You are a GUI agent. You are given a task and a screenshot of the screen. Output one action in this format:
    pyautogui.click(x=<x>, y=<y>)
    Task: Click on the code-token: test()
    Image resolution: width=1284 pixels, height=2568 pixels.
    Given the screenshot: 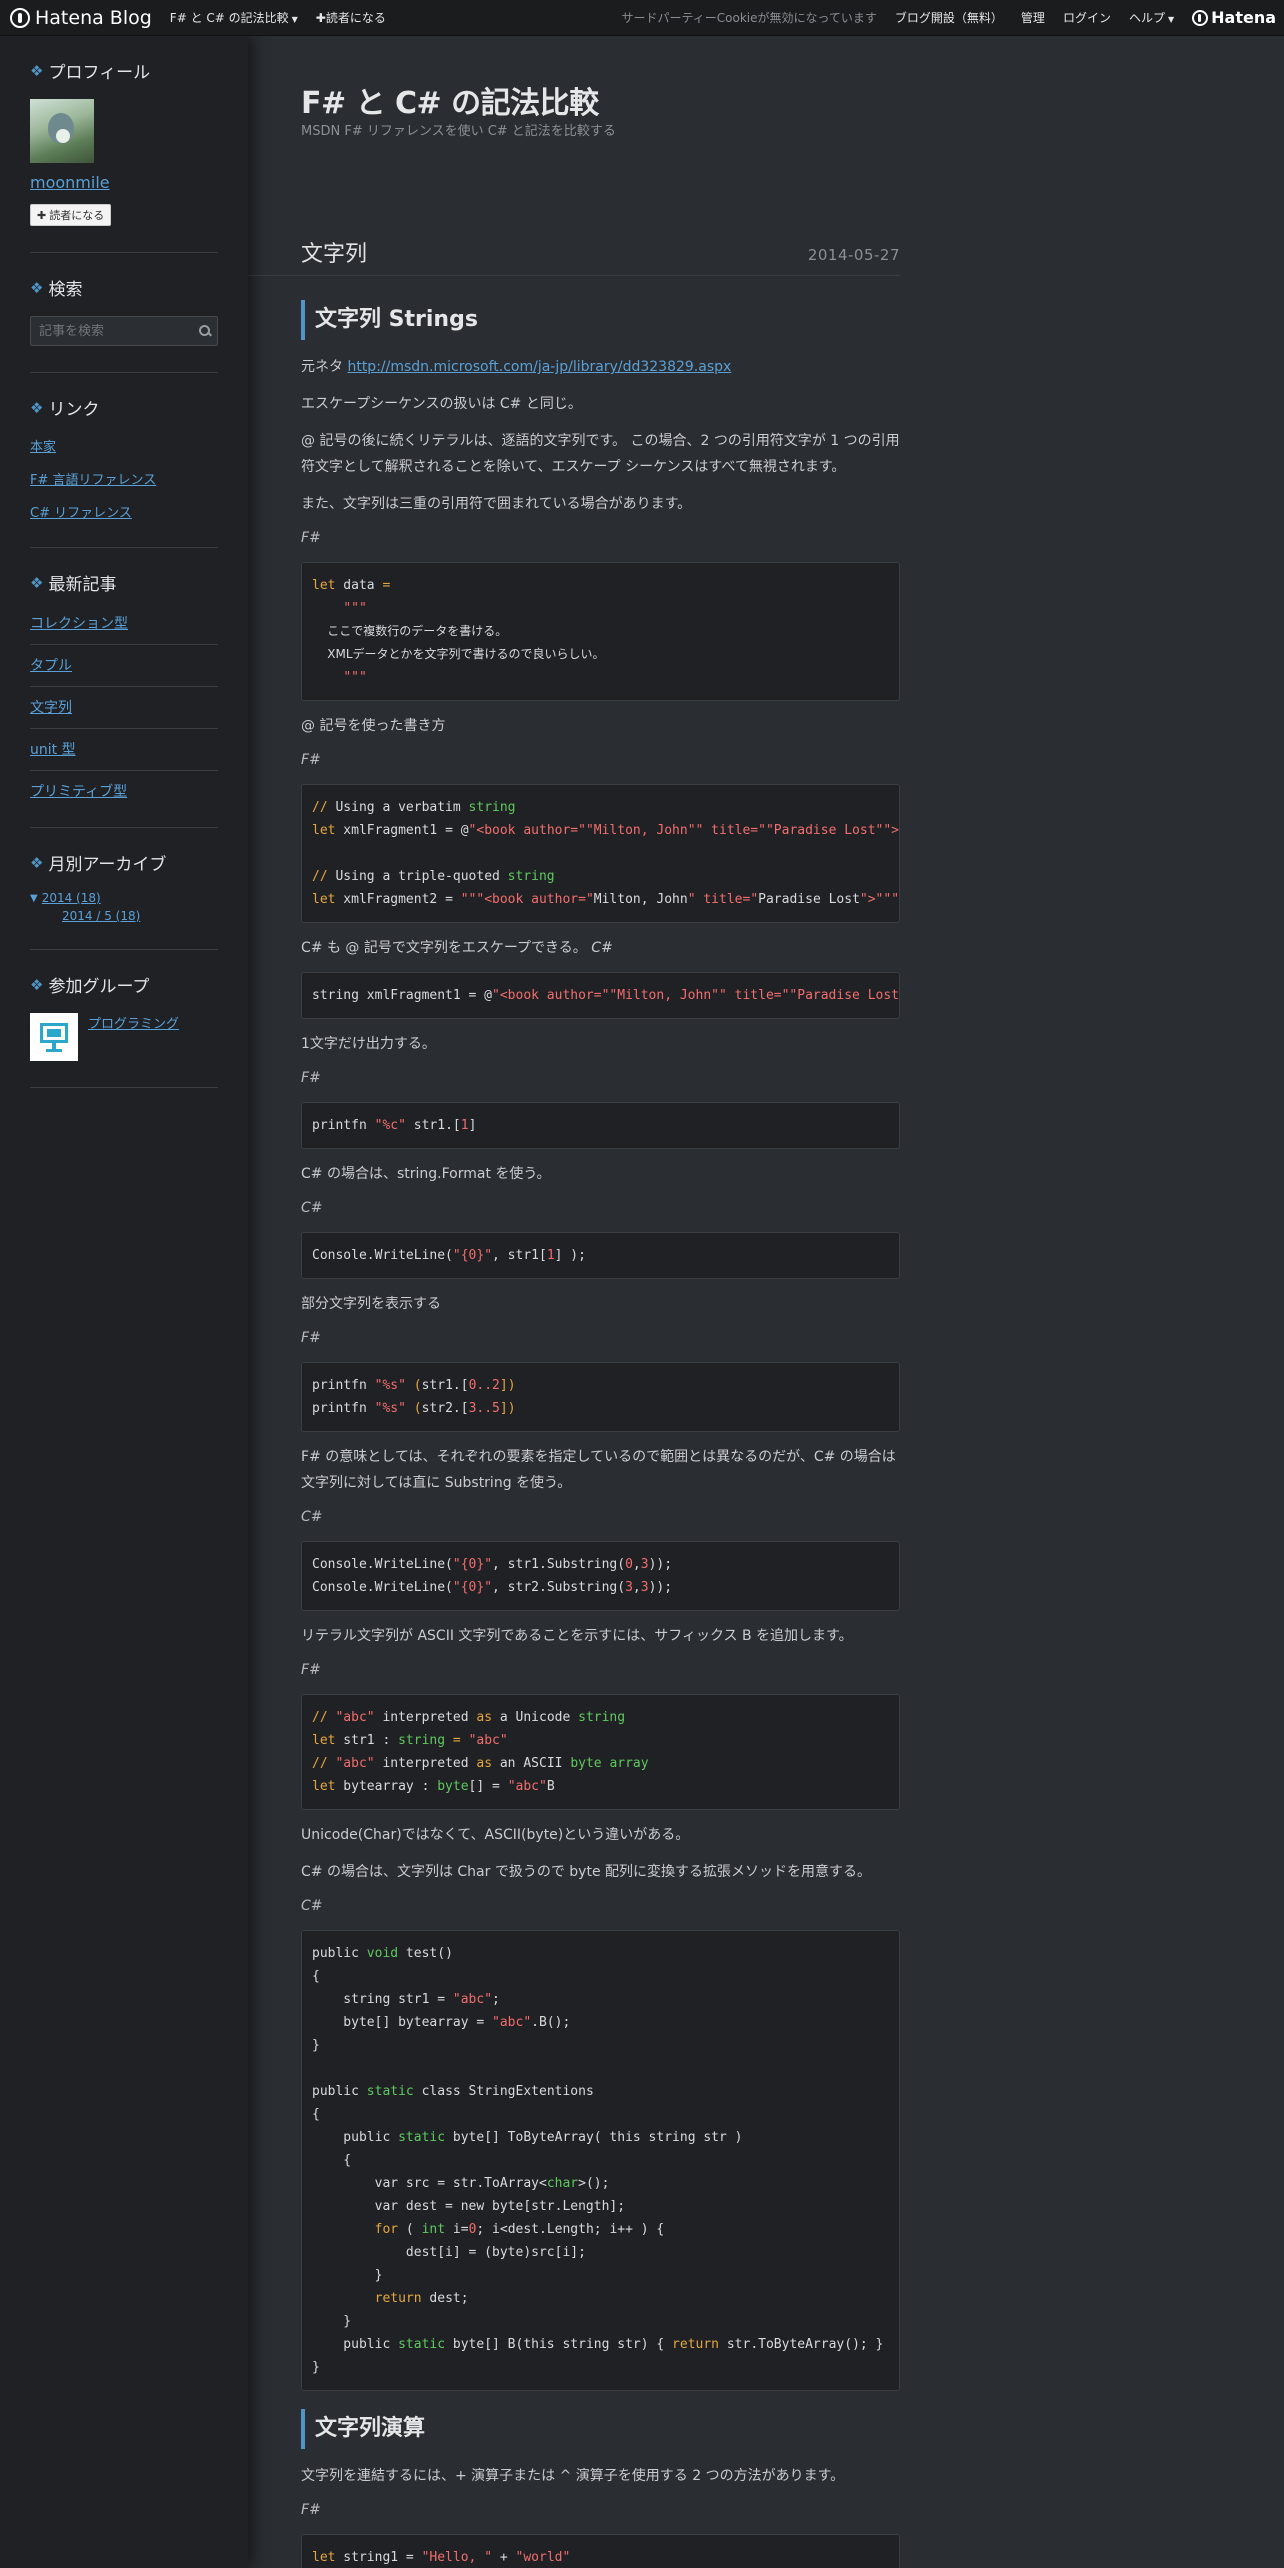 What is the action you would take?
    pyautogui.click(x=425, y=1953)
    